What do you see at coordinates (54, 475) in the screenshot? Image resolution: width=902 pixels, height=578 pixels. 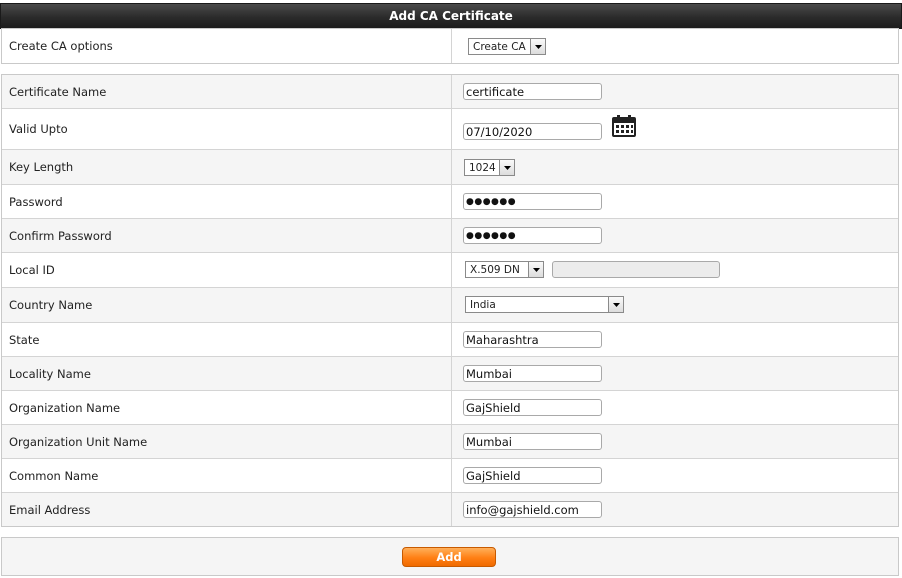 I see `common-name-label: Common Name` at bounding box center [54, 475].